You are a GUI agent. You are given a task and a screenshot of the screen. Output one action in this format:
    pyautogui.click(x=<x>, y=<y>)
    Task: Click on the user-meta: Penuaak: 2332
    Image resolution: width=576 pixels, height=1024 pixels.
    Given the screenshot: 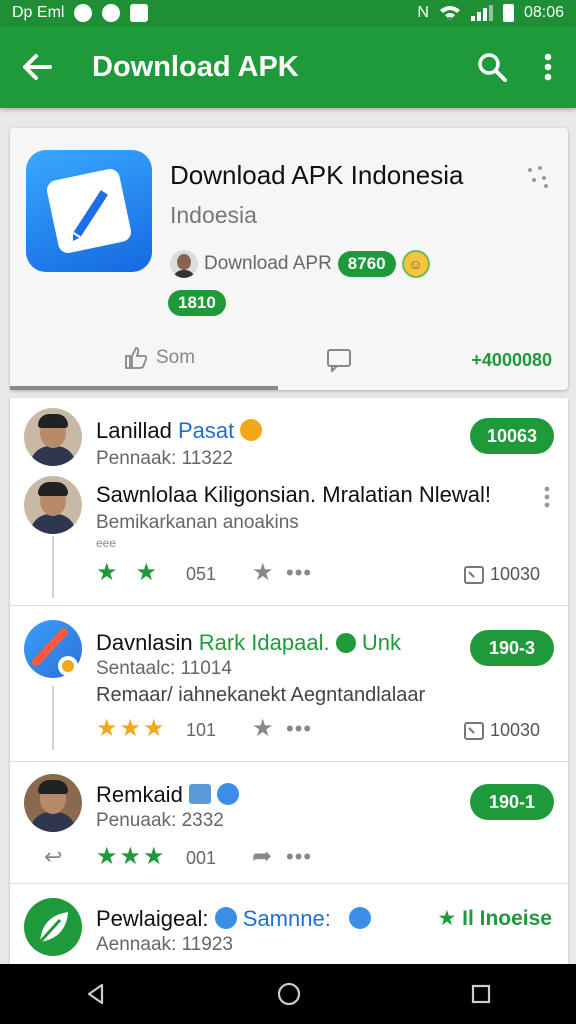 What is the action you would take?
    pyautogui.click(x=160, y=820)
    